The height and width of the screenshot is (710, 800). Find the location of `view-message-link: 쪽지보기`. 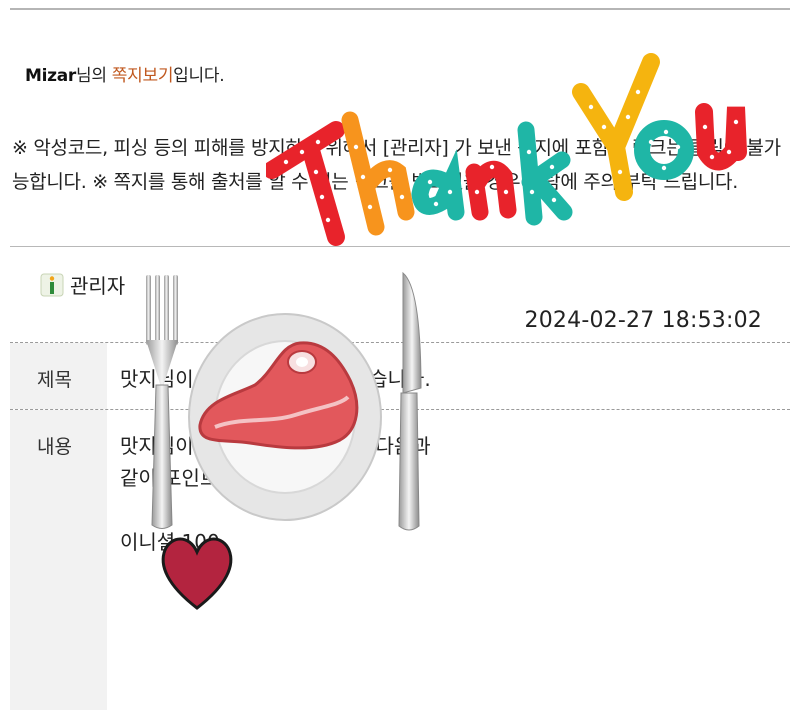

view-message-link: 쪽지보기 is located at coordinates (143, 76).